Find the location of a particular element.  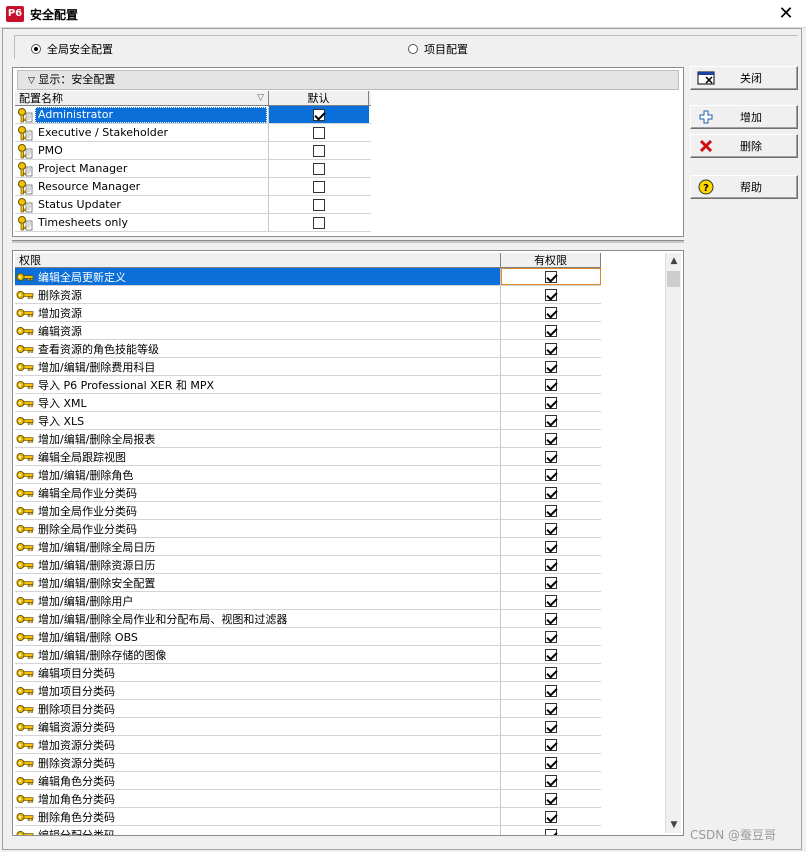

permission-name-cell: 增加/编辑/删除角色 is located at coordinates (258, 474).